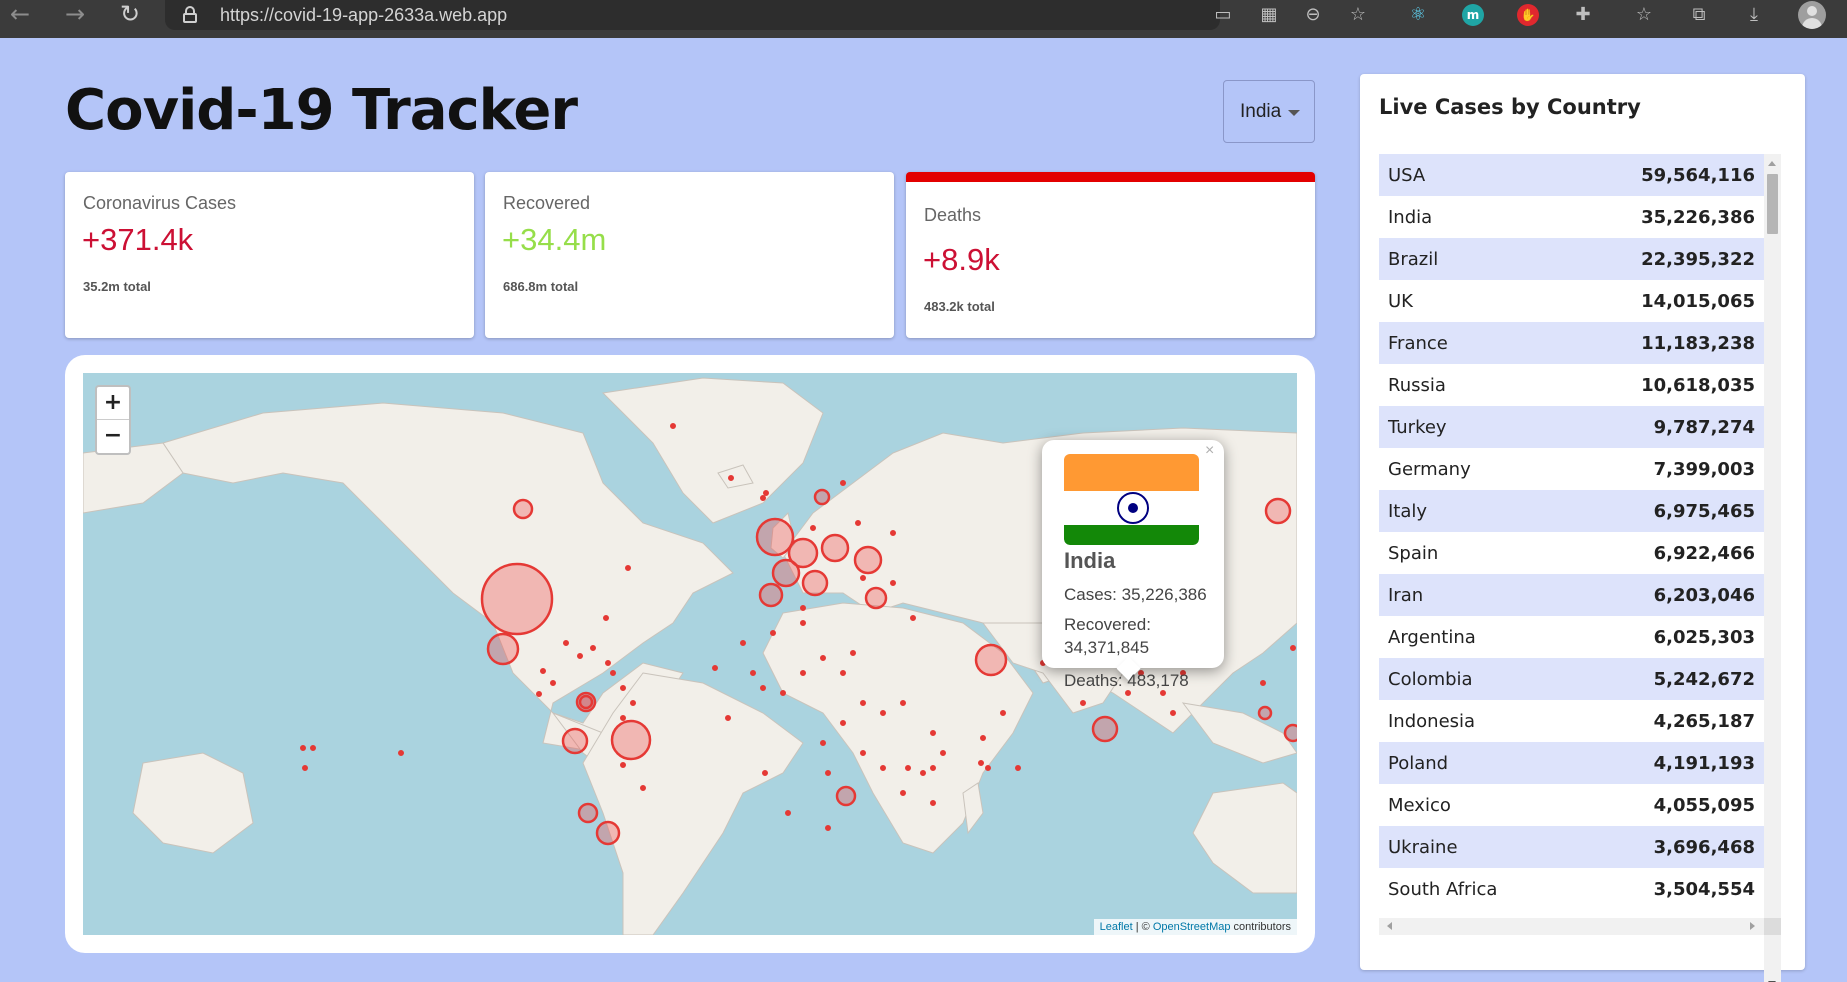  Describe the element at coordinates (1407, 175) in the screenshot. I see `row-country: USA` at that location.